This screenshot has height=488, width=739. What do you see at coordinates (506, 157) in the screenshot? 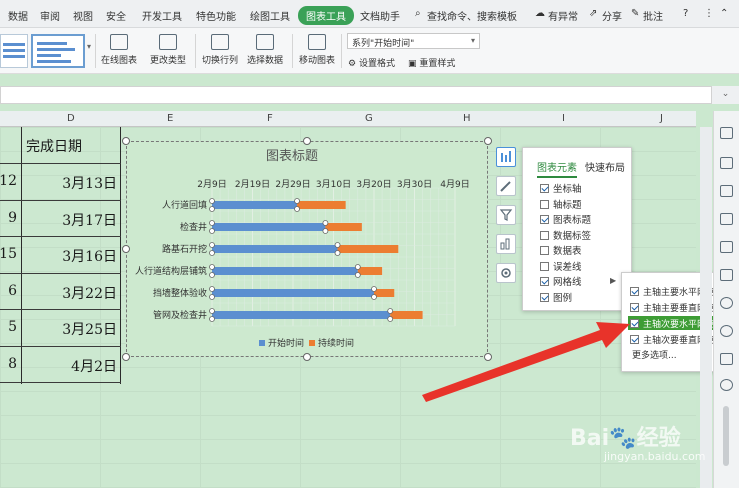
I see `chart-elements-icon` at bounding box center [506, 157].